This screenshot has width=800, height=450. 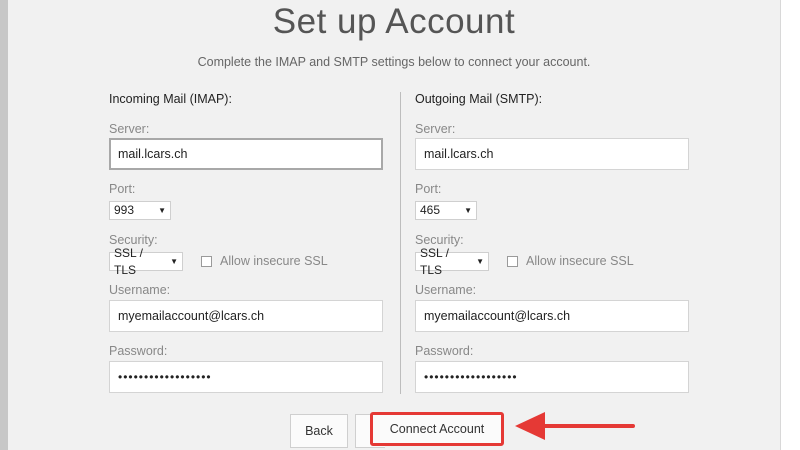 What do you see at coordinates (138, 351) in the screenshot?
I see `incoming-password-label: Password:` at bounding box center [138, 351].